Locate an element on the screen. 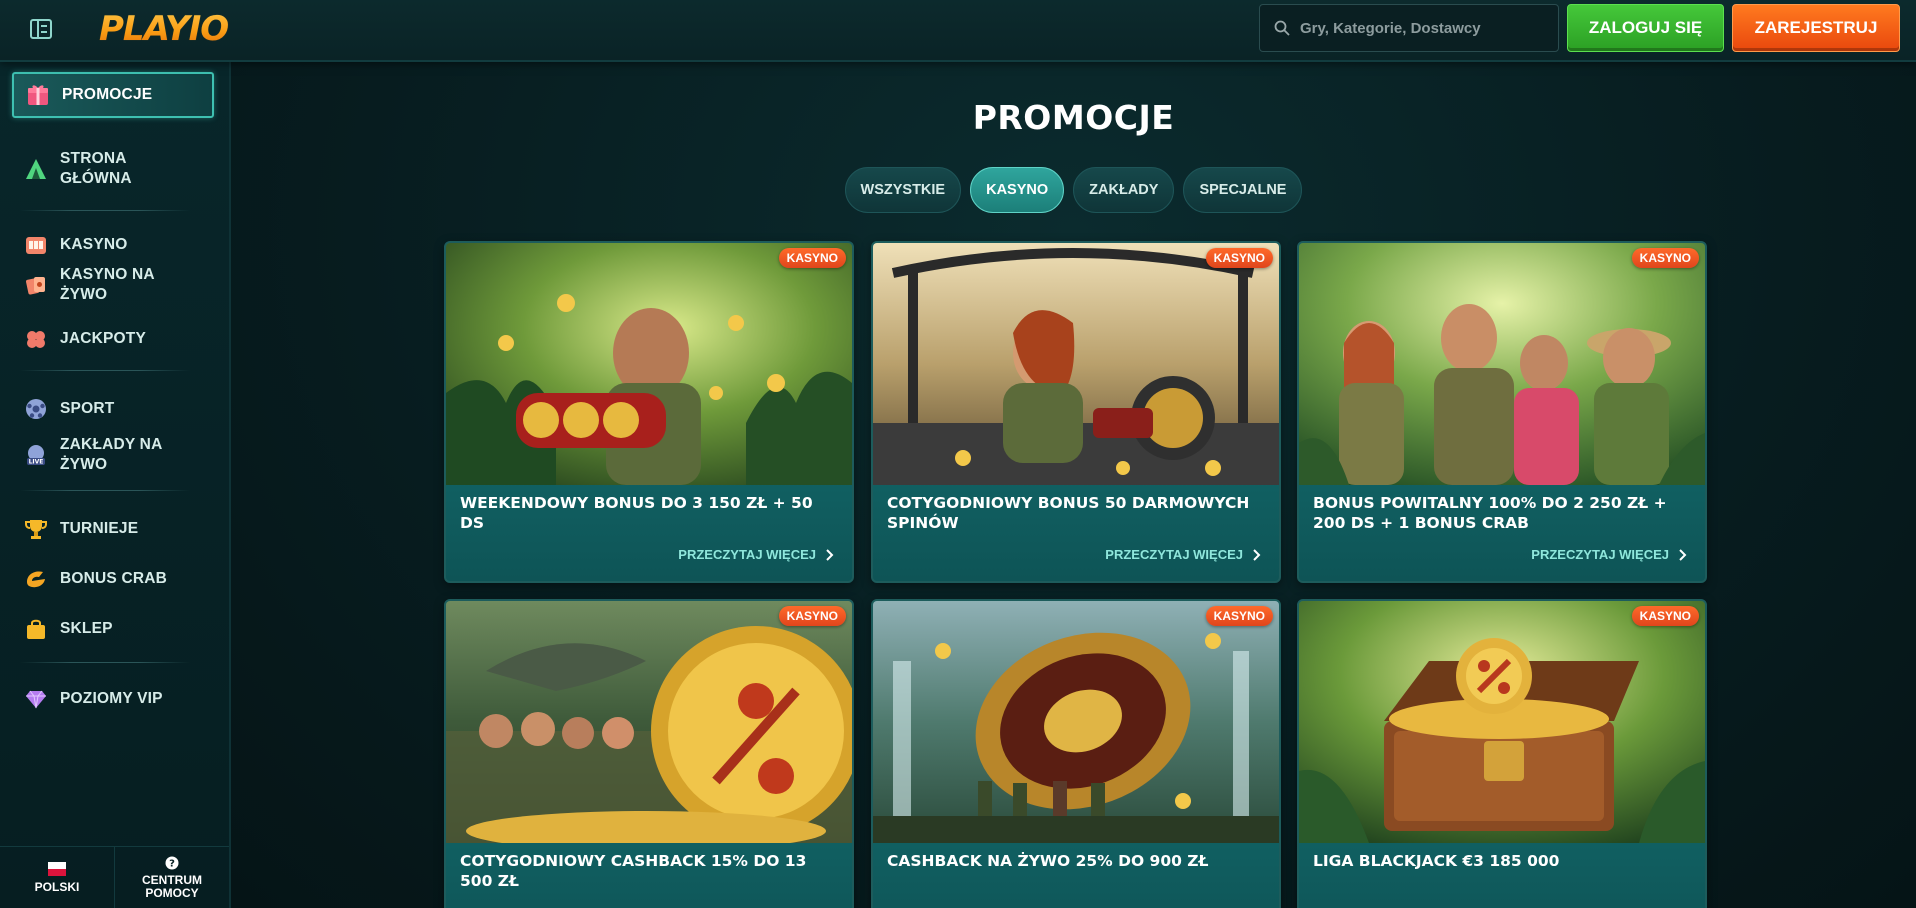 This screenshot has height=908, width=1916. language-label: POLSKI is located at coordinates (57, 886).